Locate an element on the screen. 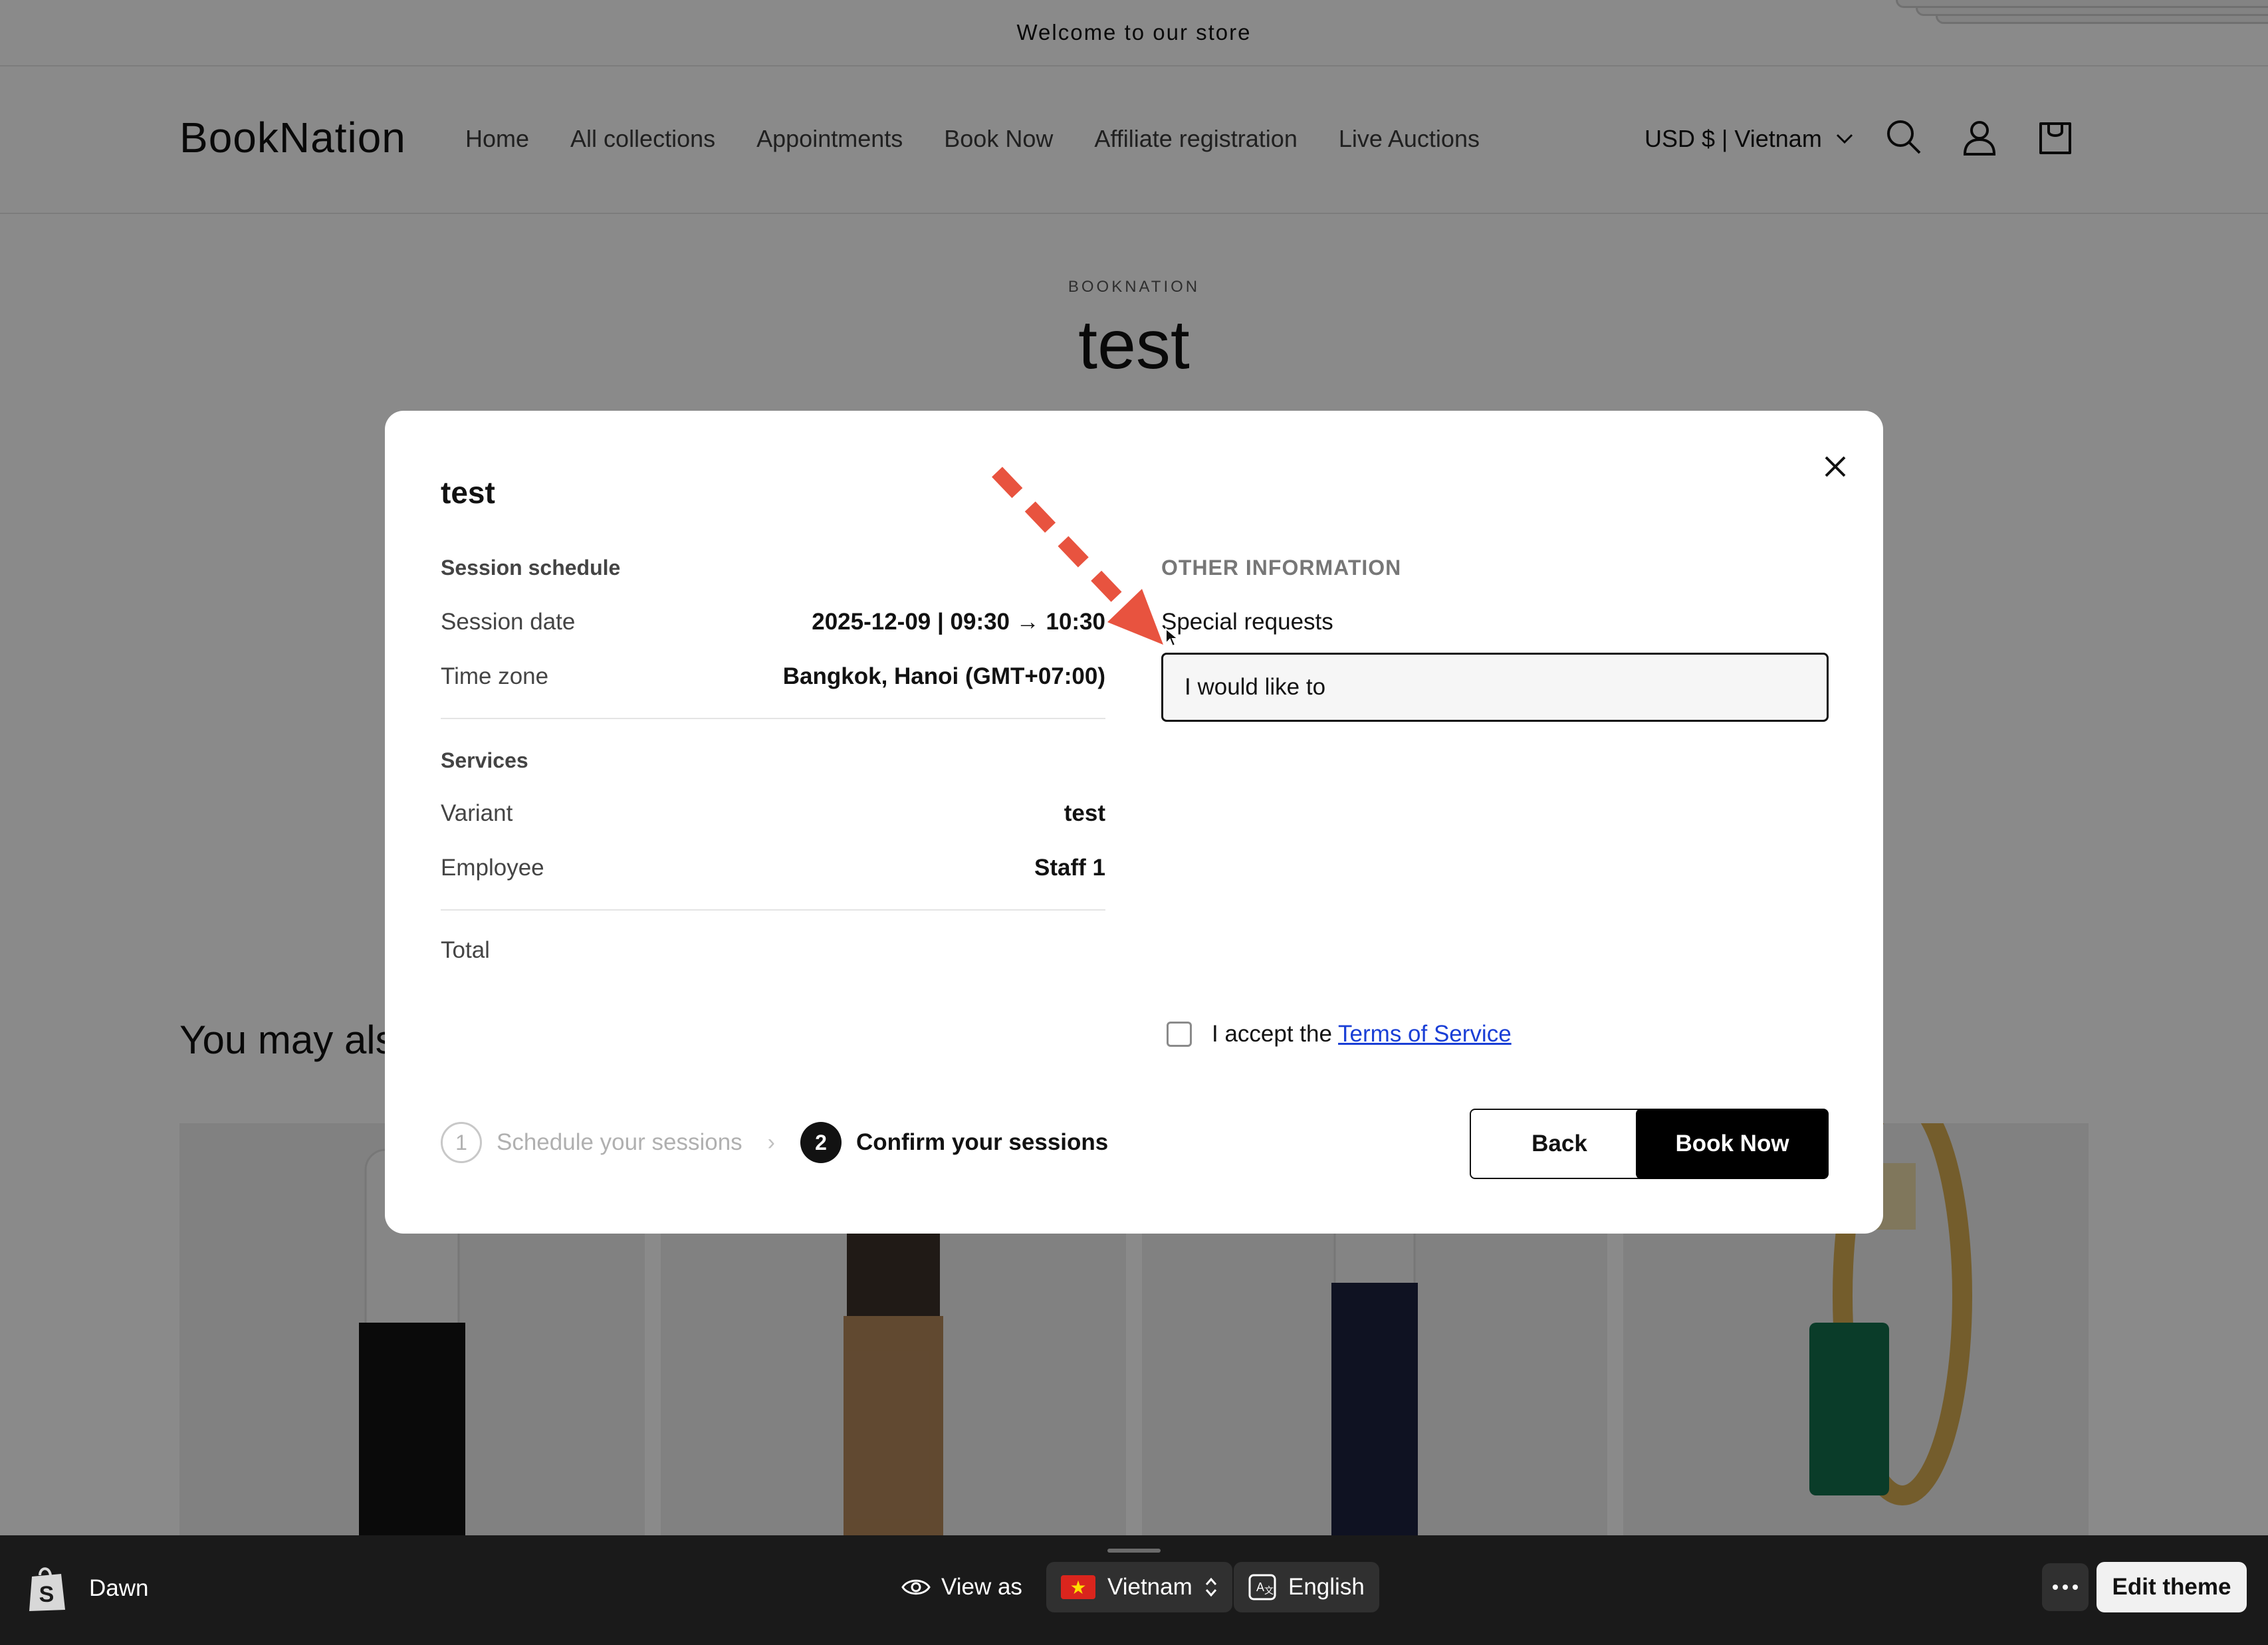 This screenshot has height=1645, width=2268. special-requests-input is located at coordinates (1495, 687).